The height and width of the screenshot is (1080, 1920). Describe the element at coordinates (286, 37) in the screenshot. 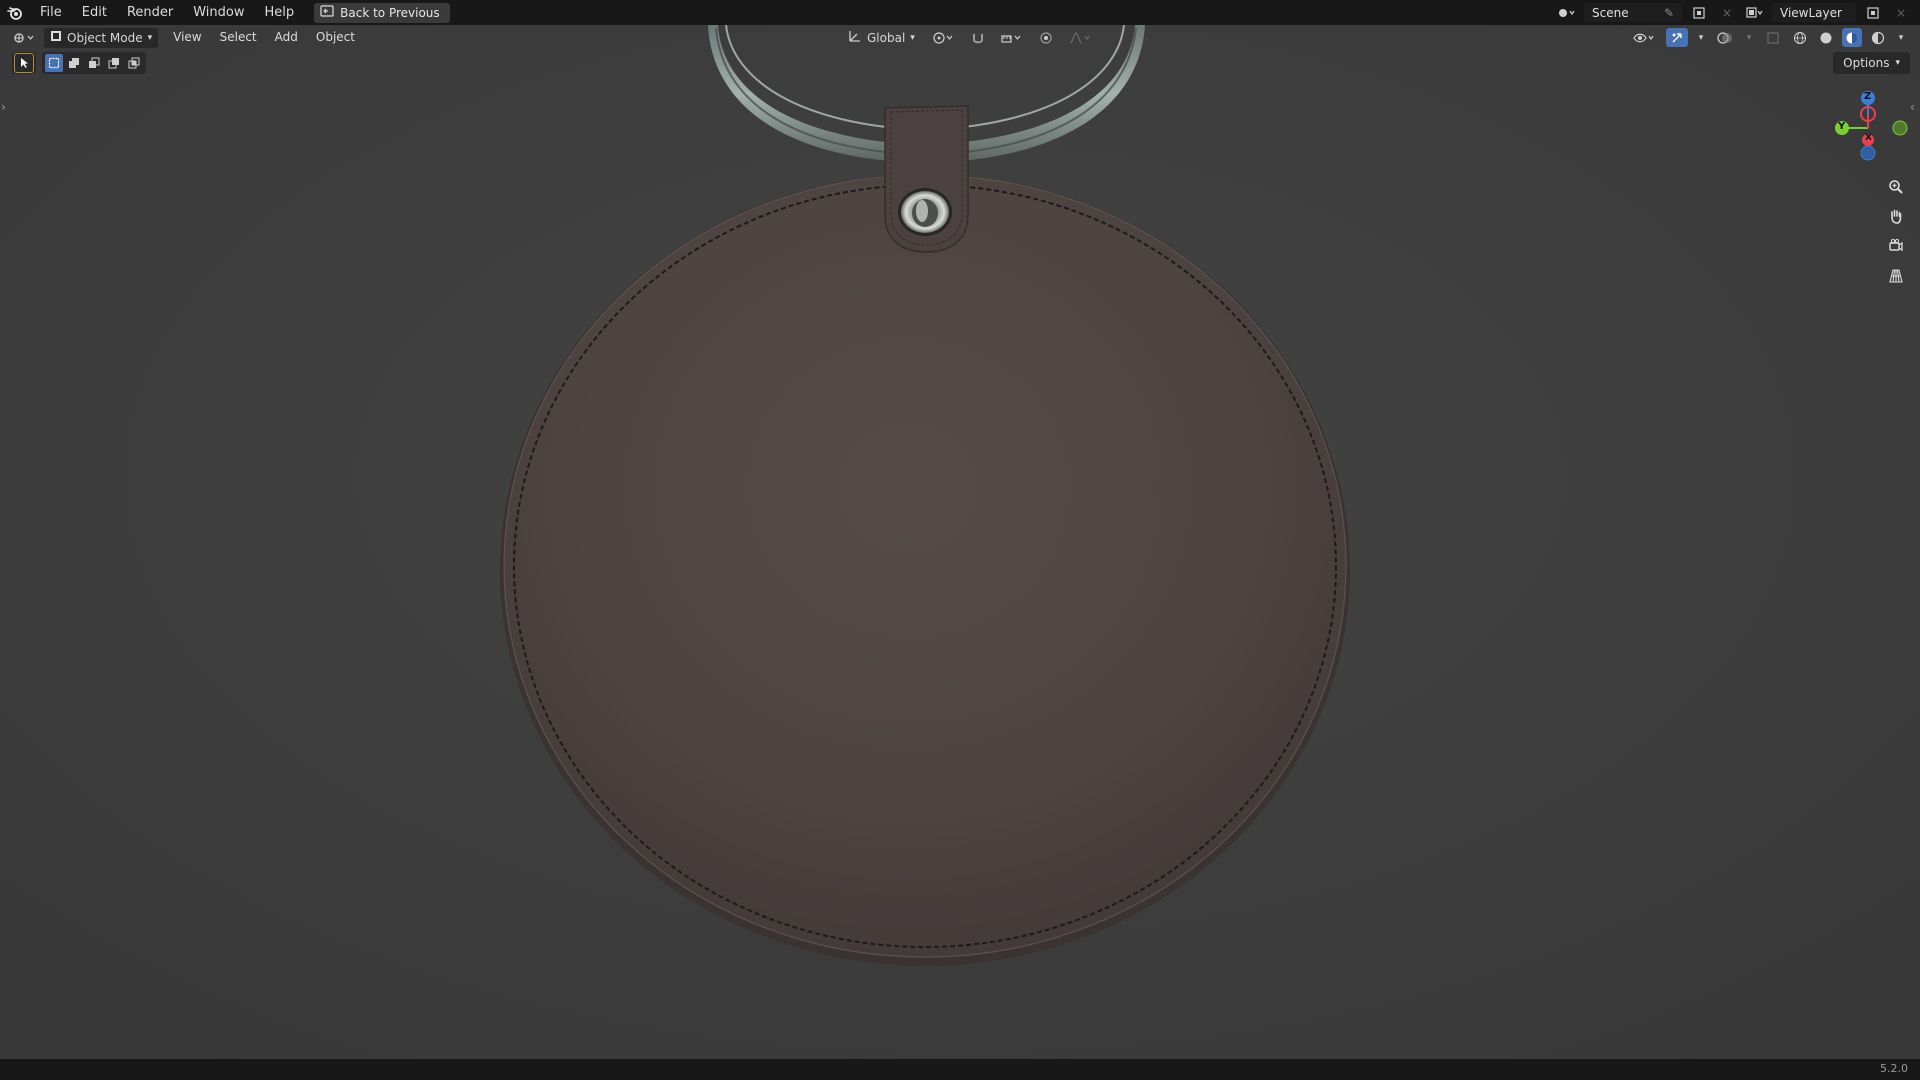

I see `menu-add: Add` at that location.